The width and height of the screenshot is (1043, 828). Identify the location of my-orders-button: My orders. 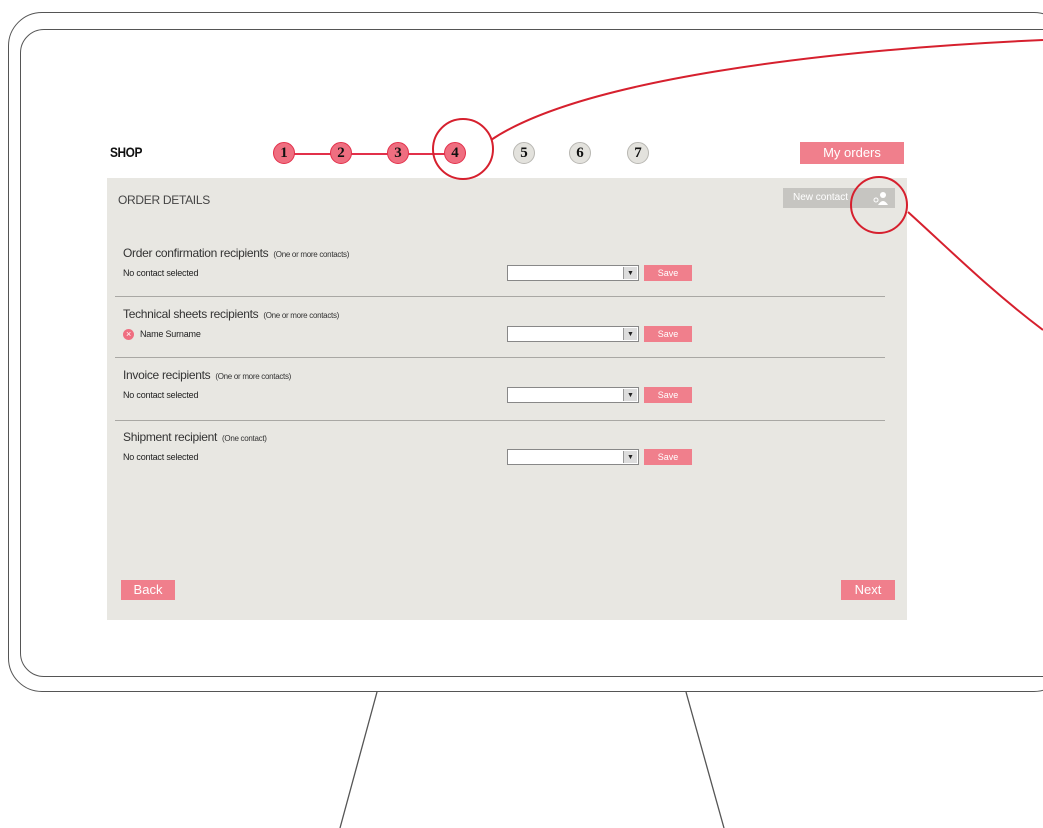
(852, 153).